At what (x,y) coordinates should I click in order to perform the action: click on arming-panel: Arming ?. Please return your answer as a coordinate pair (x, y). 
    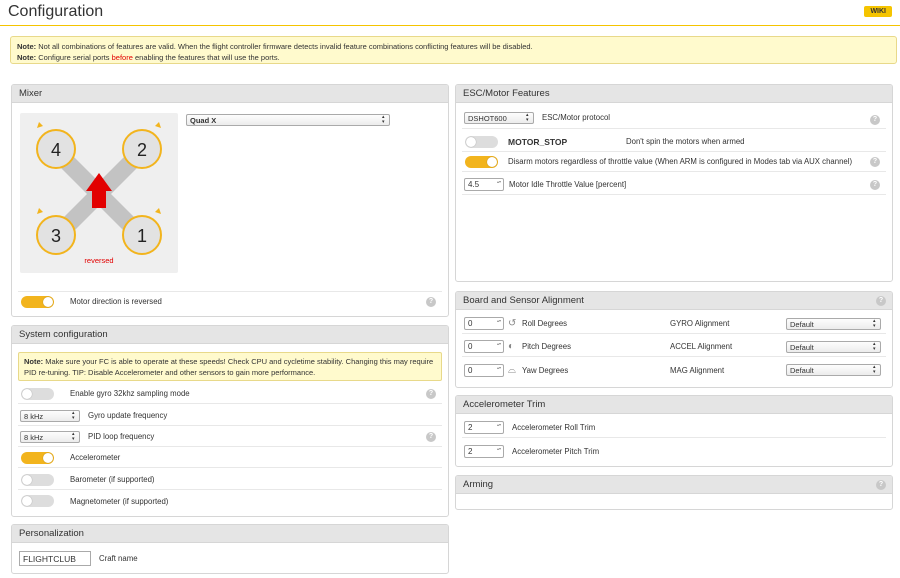
    Looking at the image, I should click on (674, 492).